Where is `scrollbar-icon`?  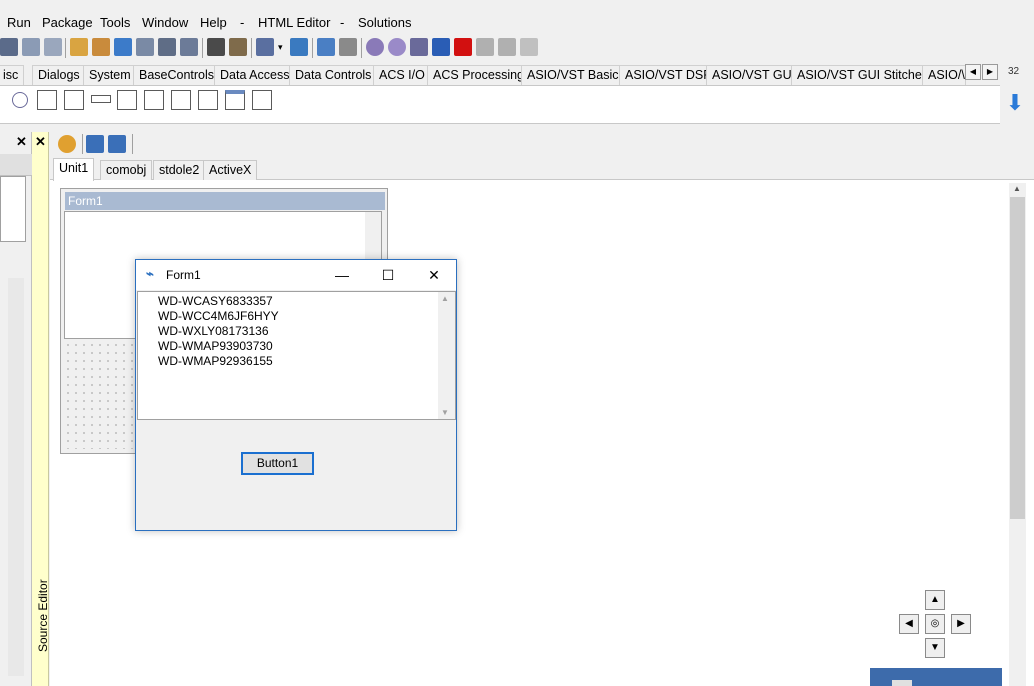 scrollbar-icon is located at coordinates (101, 99).